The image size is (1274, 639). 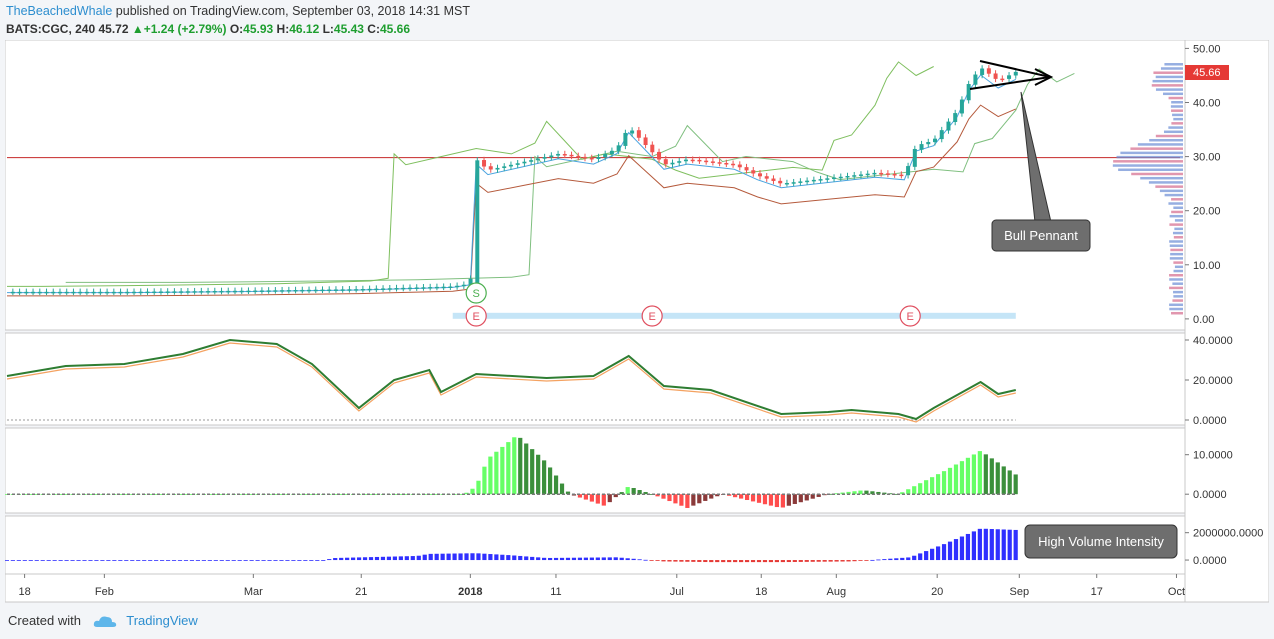 I want to click on indicator-pane, so click(x=595, y=379).